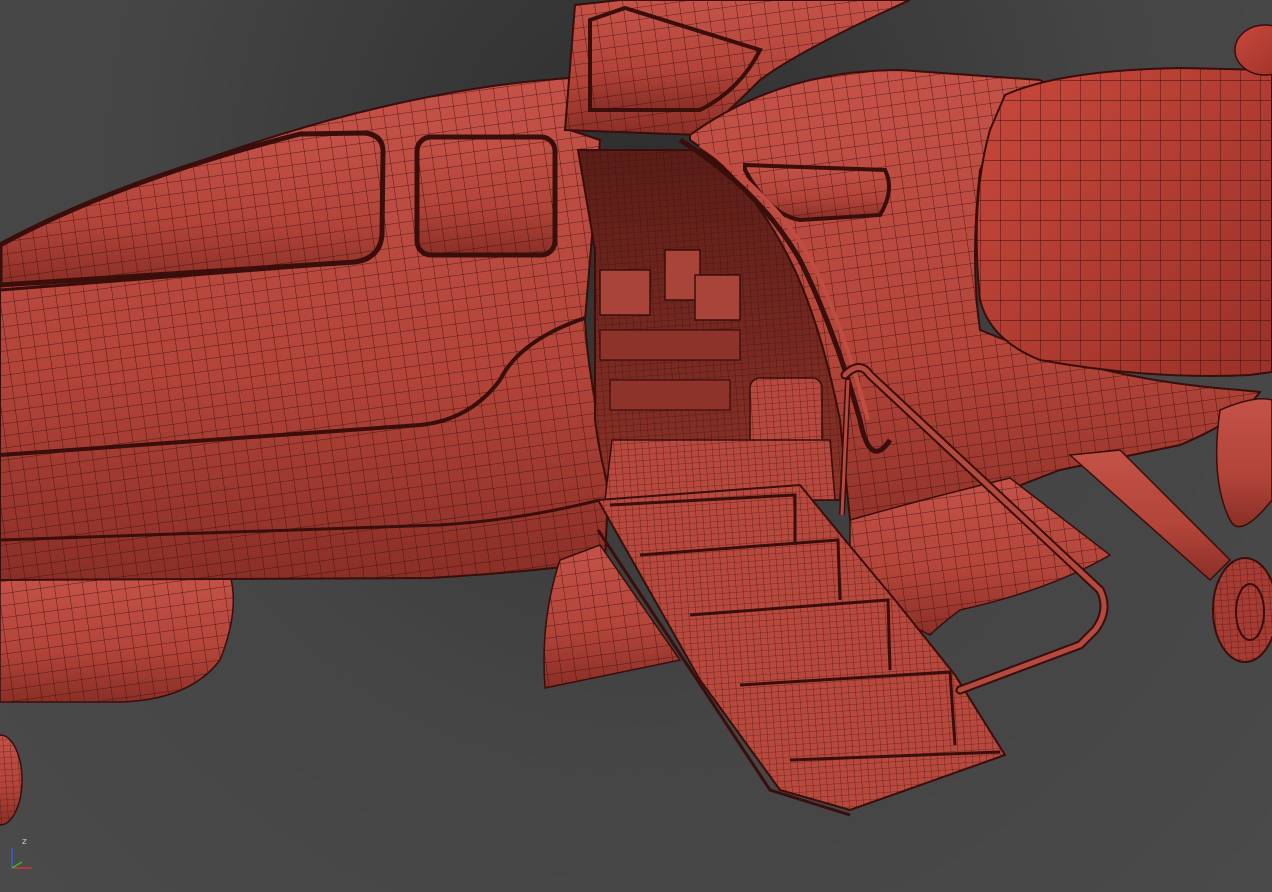  I want to click on cabin-window-front, so click(193, 209).